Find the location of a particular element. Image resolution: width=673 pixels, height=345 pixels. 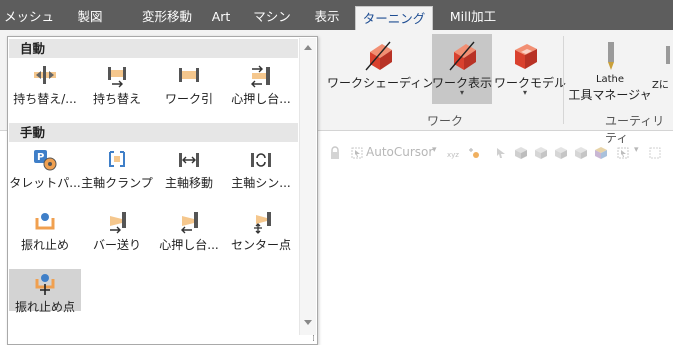

bar-feed-label: バー送り is located at coordinates (116, 245).